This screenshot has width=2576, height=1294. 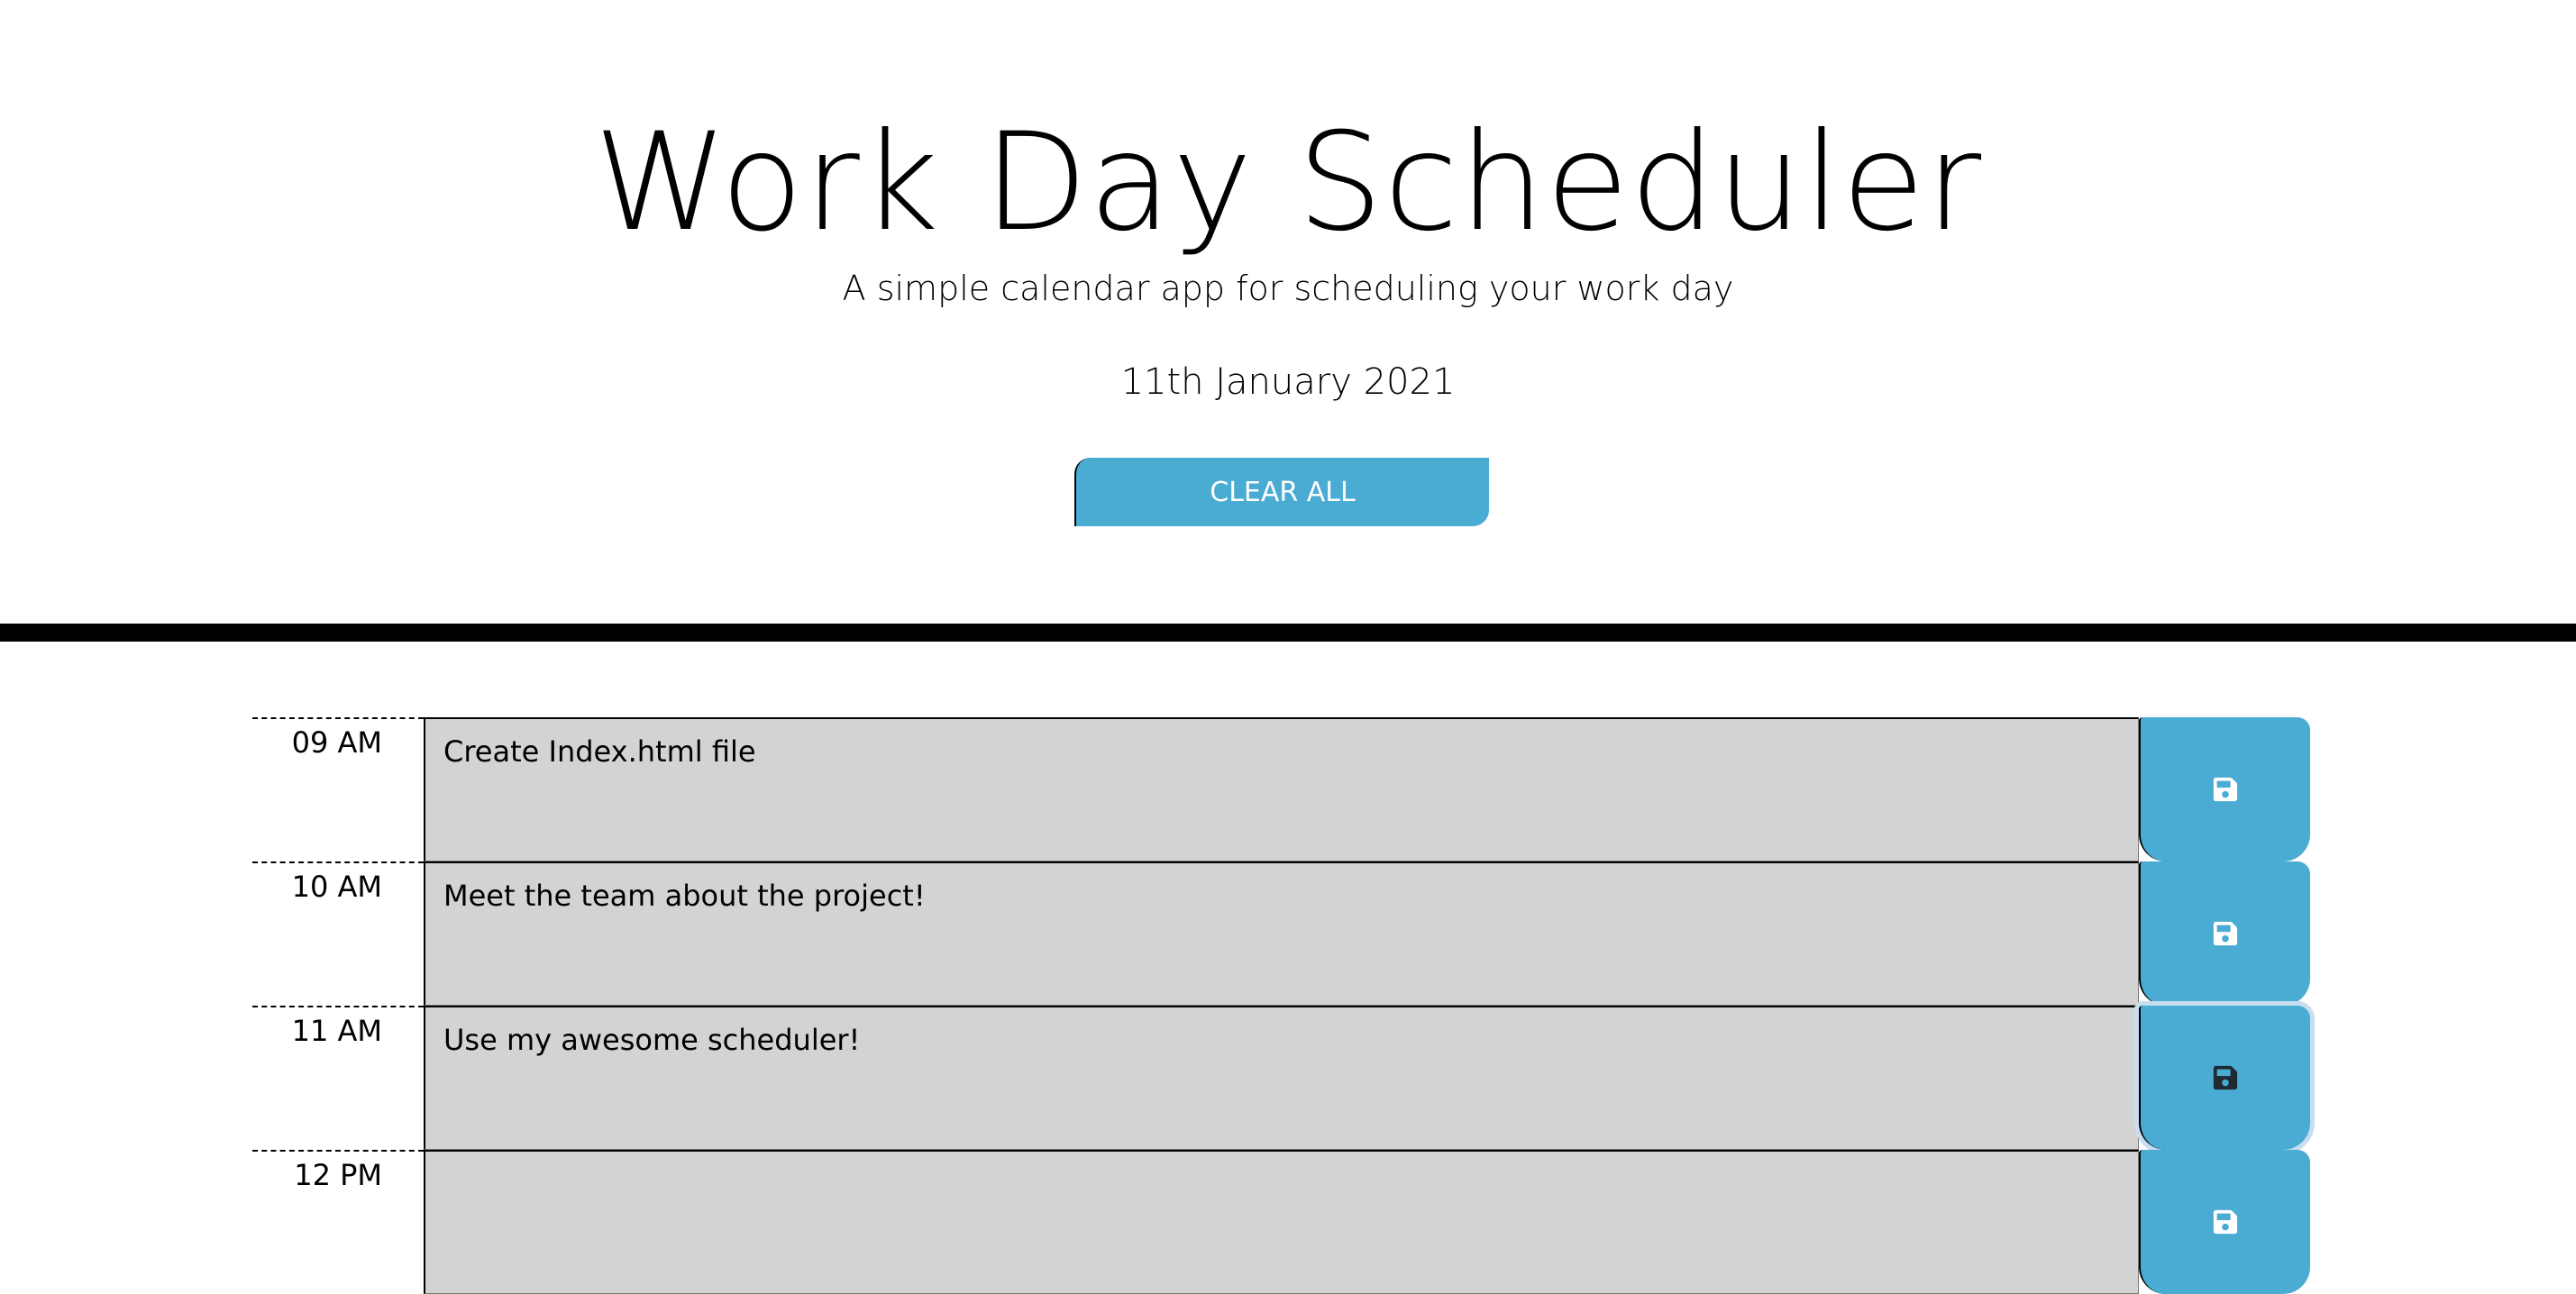 I want to click on hour-label: 12 PM, so click(x=338, y=1222).